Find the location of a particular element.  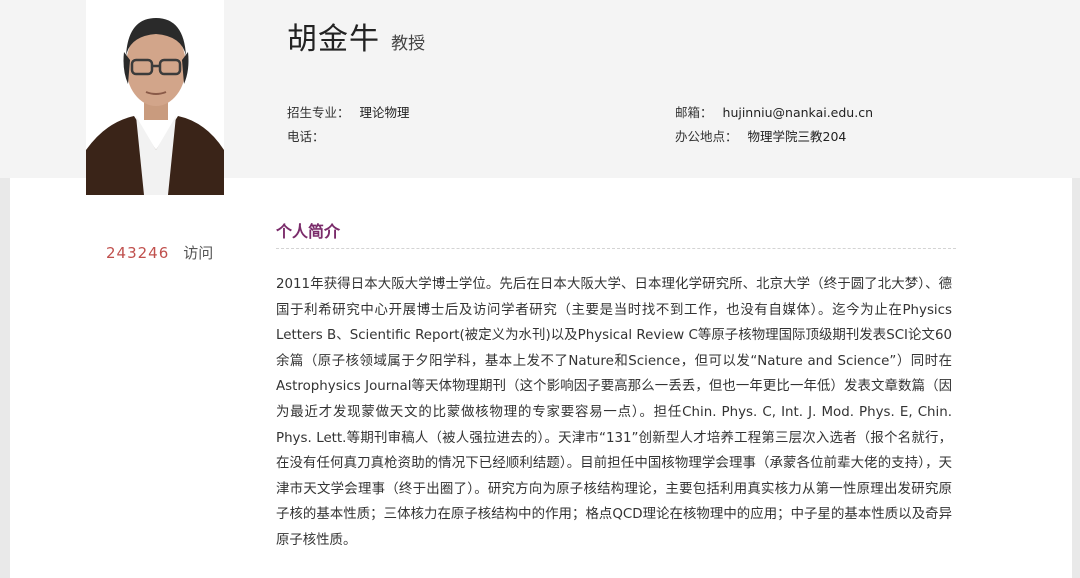

profile-name: 胡金牛 is located at coordinates (333, 39).